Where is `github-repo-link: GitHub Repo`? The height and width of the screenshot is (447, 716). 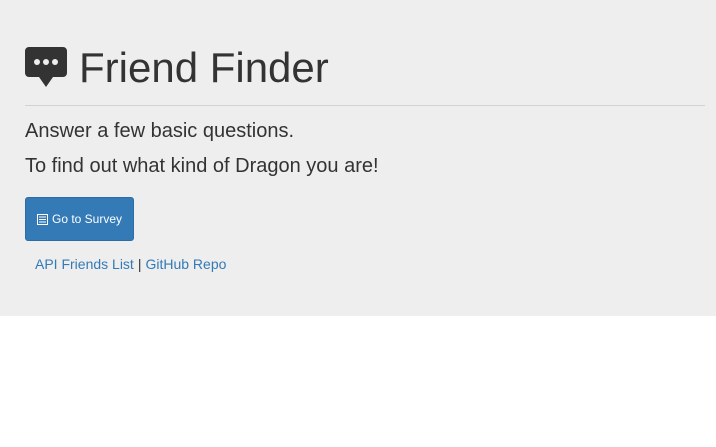 github-repo-link: GitHub Repo is located at coordinates (185, 264).